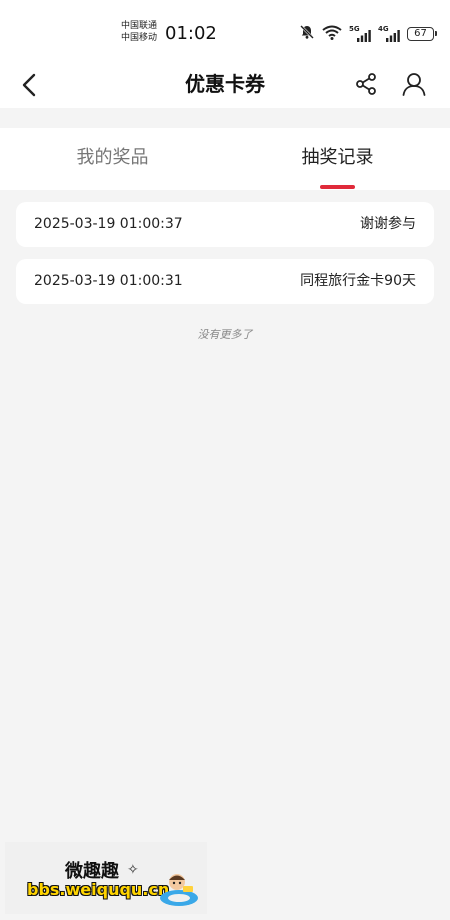 The width and height of the screenshot is (450, 920). Describe the element at coordinates (358, 281) in the screenshot. I see `record-prize: 同程旅行金卡90天` at that location.